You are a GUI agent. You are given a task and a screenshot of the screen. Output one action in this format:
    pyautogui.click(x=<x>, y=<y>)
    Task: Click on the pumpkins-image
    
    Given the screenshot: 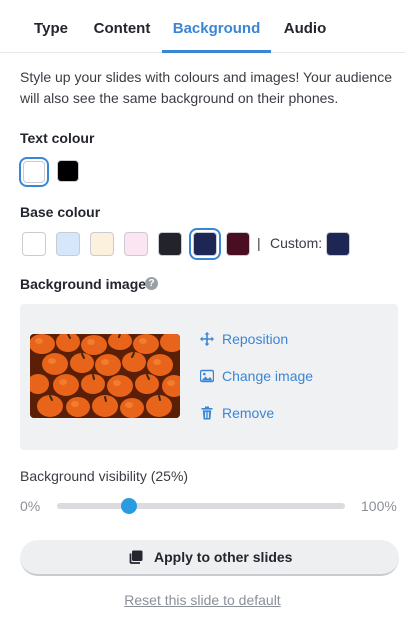 What is the action you would take?
    pyautogui.click(x=105, y=376)
    